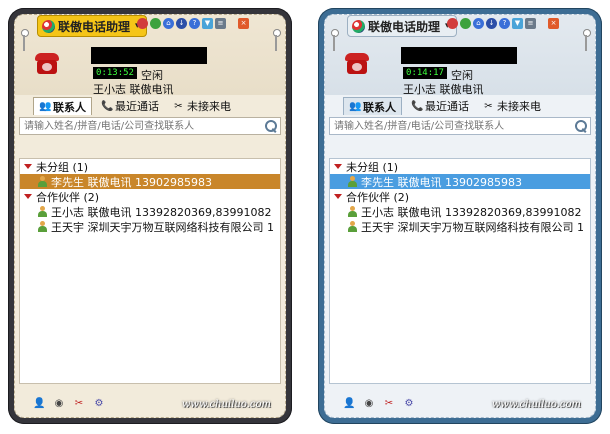  What do you see at coordinates (417, 106) in the screenshot?
I see `recent-calls-icon: 📞` at bounding box center [417, 106].